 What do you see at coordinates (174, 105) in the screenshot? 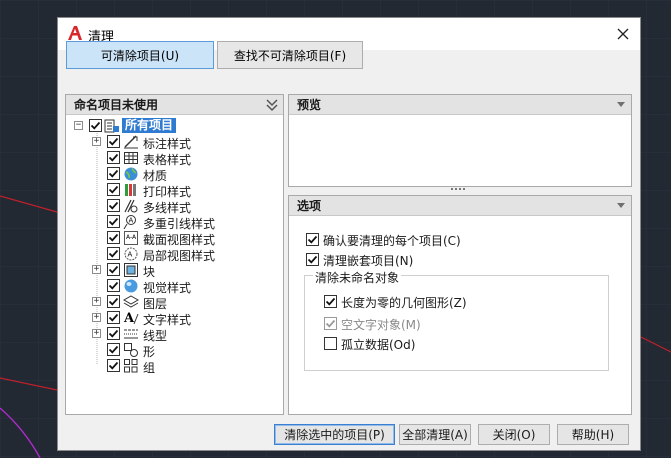
I see `named-items-header: 命名项目未使用` at bounding box center [174, 105].